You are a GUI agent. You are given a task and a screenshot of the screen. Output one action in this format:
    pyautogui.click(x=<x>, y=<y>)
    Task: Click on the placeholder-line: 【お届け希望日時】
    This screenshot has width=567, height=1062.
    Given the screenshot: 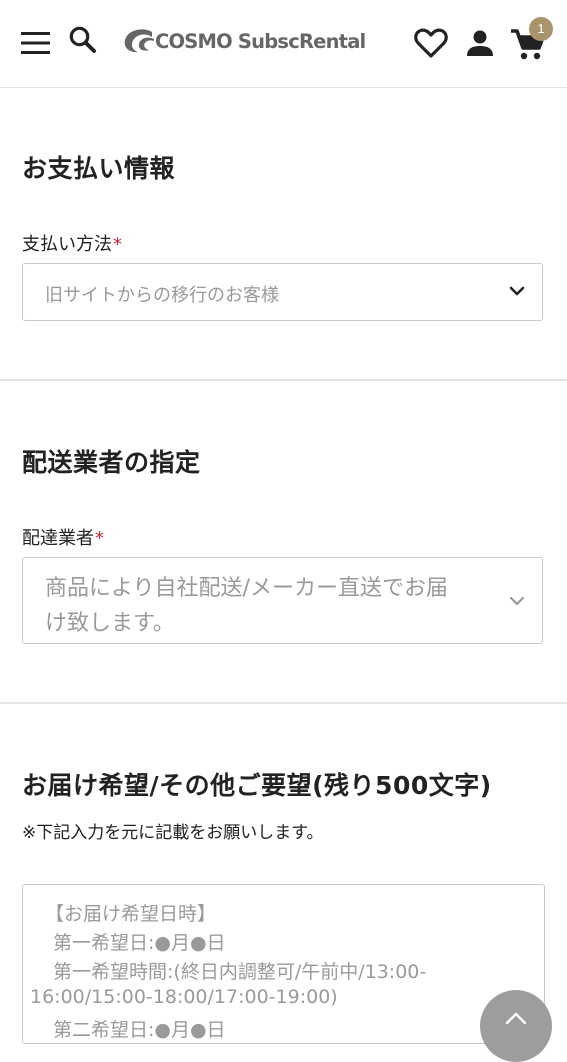 What is the action you would take?
    pyautogui.click(x=131, y=914)
    